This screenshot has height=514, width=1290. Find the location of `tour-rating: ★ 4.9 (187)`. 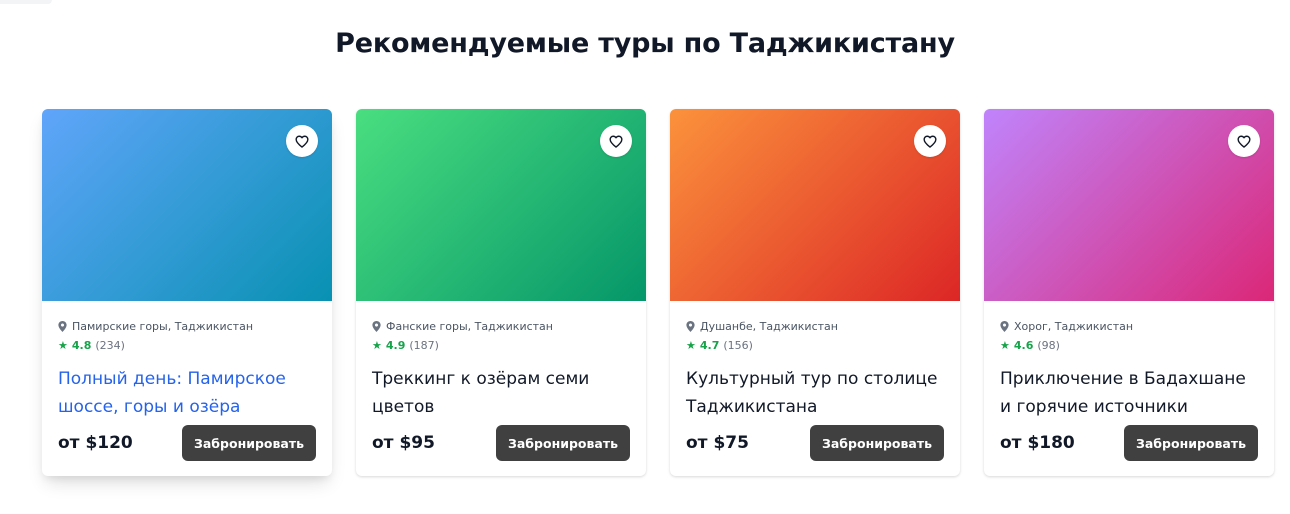

tour-rating: ★ 4.9 (187) is located at coordinates (405, 345).